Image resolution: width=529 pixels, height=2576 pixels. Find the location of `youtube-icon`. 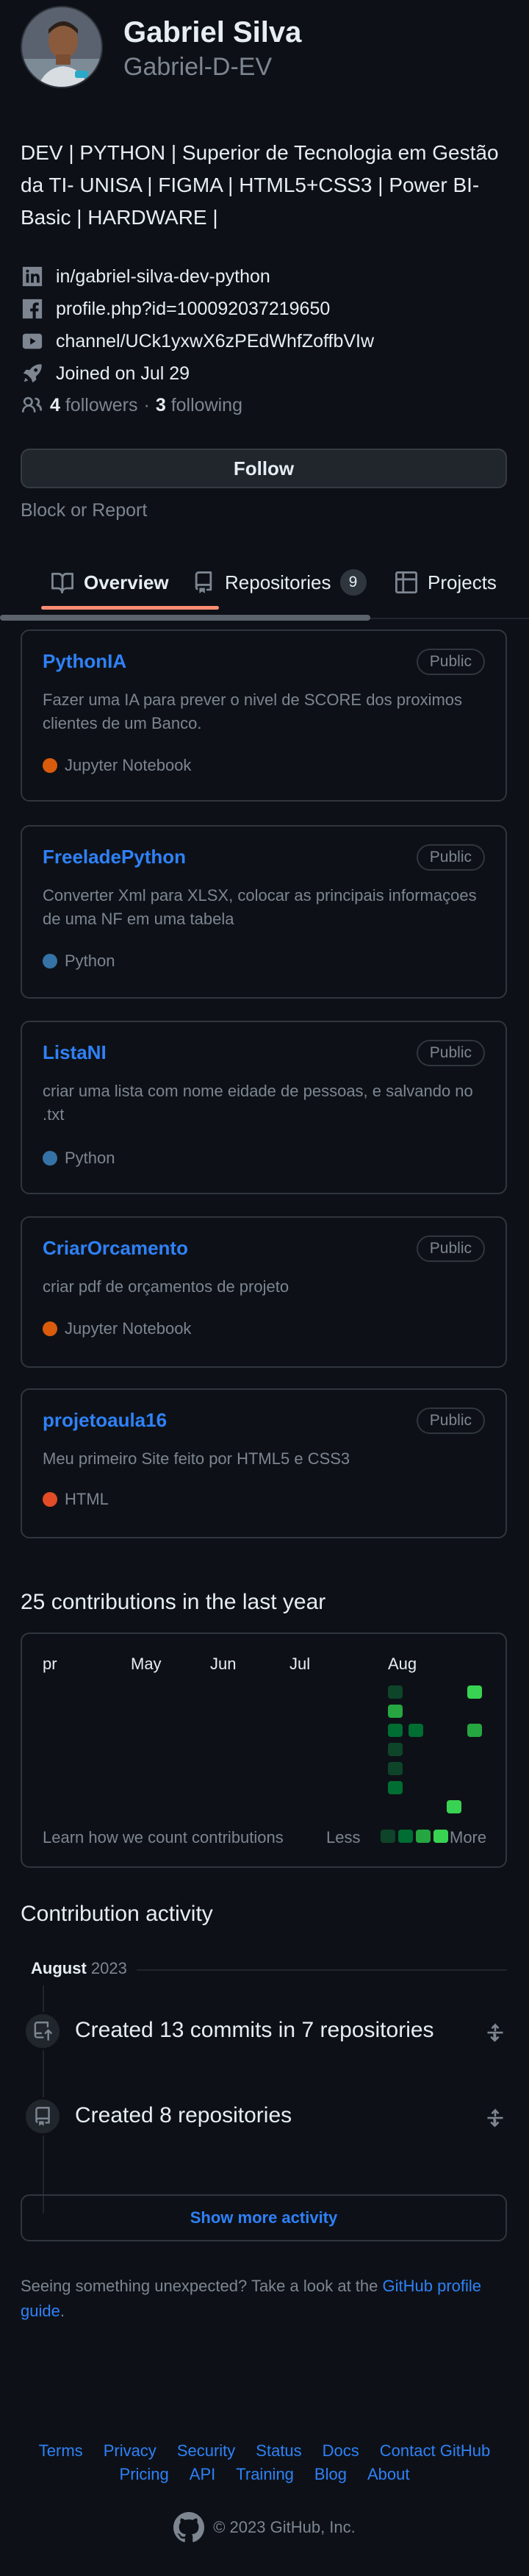

youtube-icon is located at coordinates (32, 341).